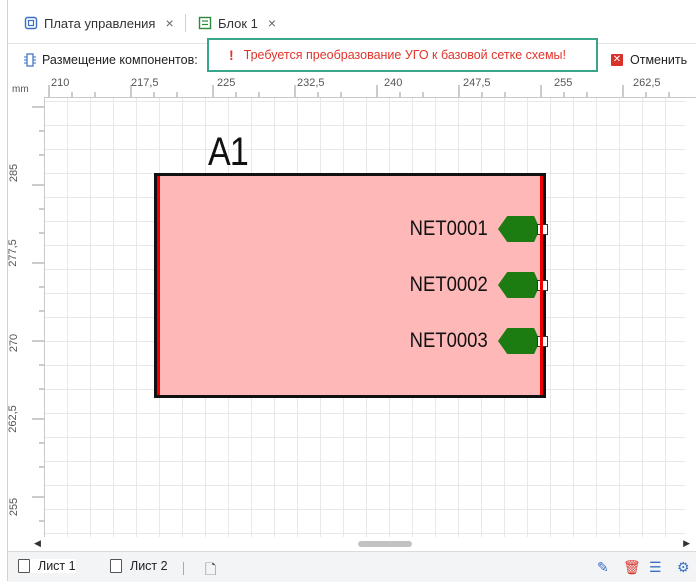 Image resolution: width=696 pixels, height=583 pixels. What do you see at coordinates (145, 83) in the screenshot?
I see `ruler-tick-label: 217,5` at bounding box center [145, 83].